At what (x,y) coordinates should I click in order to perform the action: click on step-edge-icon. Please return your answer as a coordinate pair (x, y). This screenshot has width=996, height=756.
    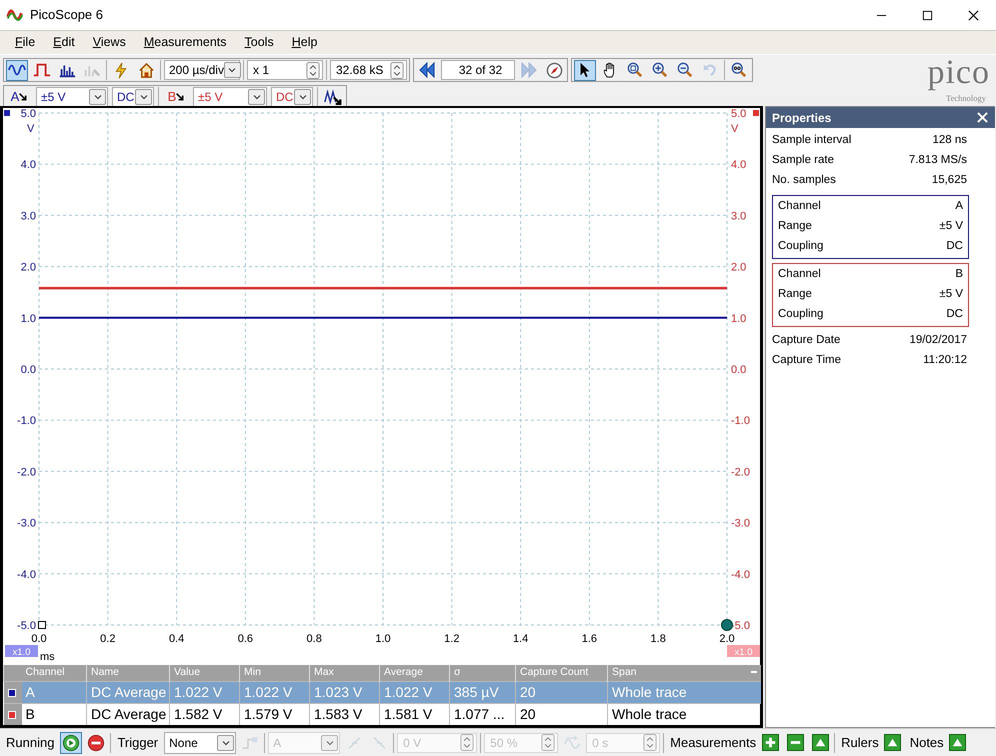
    Looking at the image, I should click on (250, 742).